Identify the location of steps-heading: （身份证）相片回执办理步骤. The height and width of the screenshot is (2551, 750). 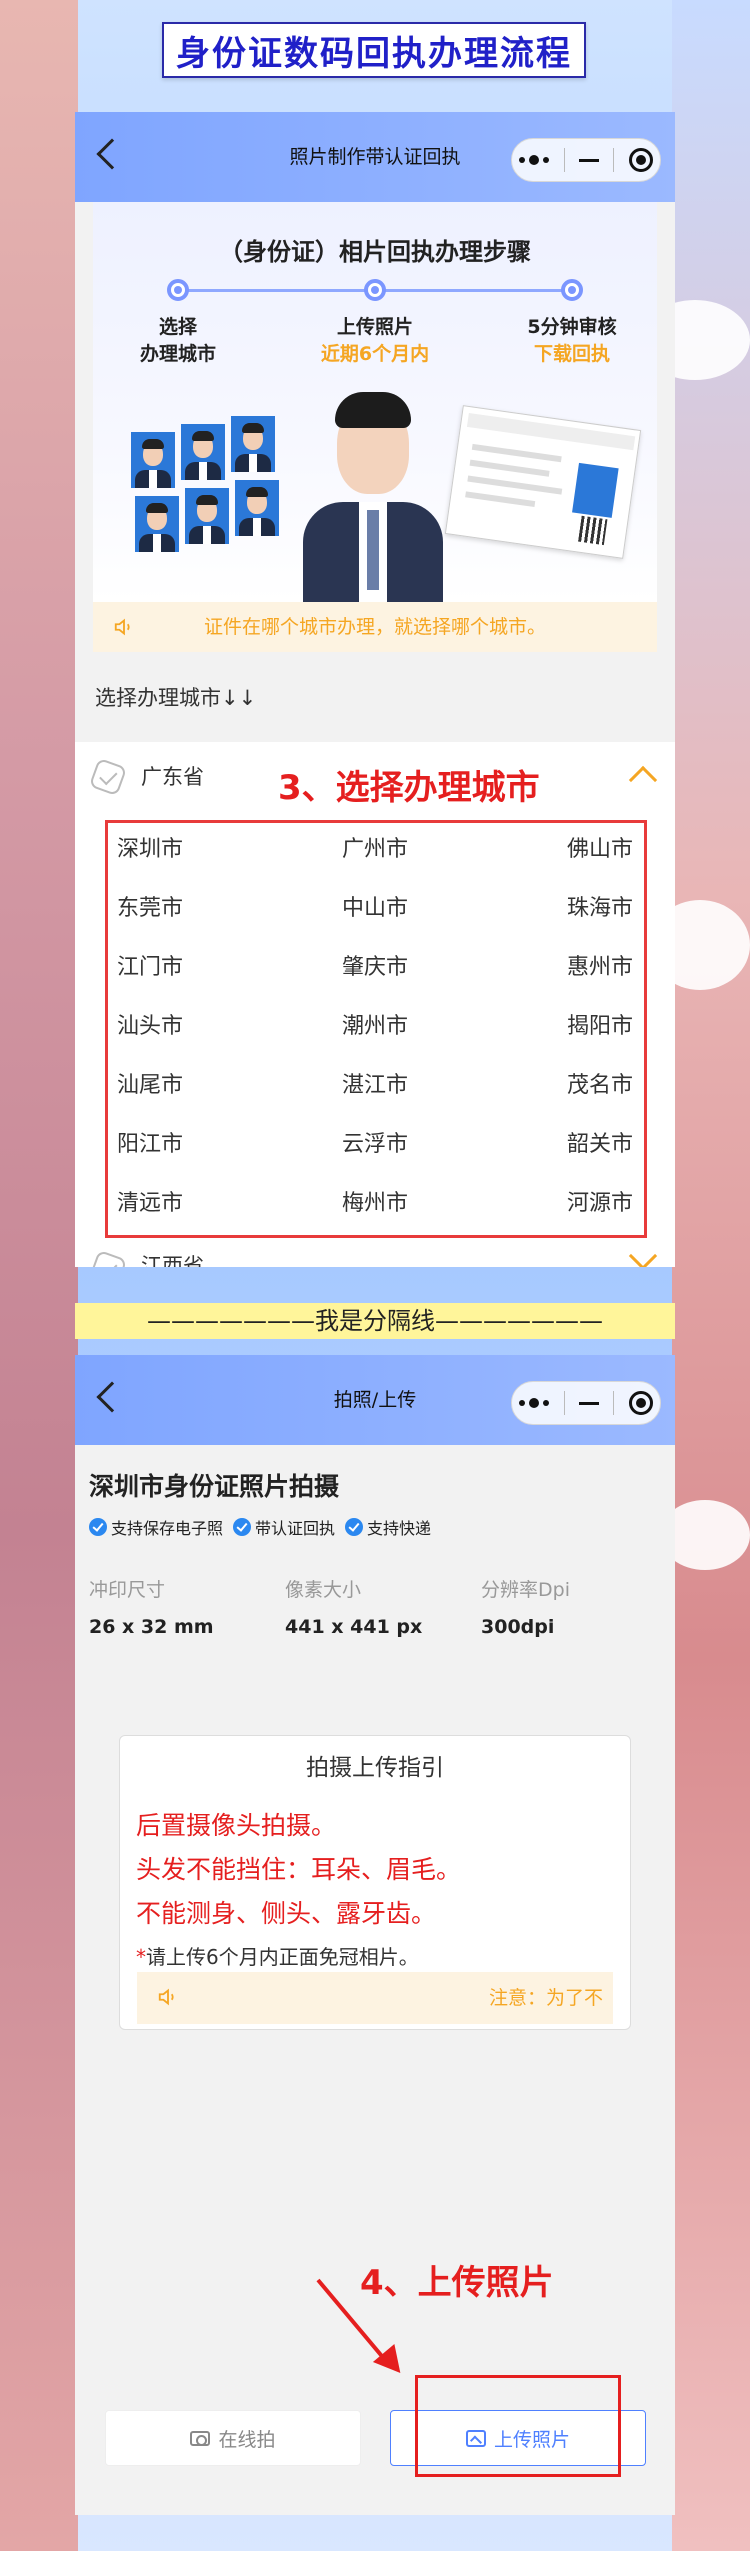
(375, 252).